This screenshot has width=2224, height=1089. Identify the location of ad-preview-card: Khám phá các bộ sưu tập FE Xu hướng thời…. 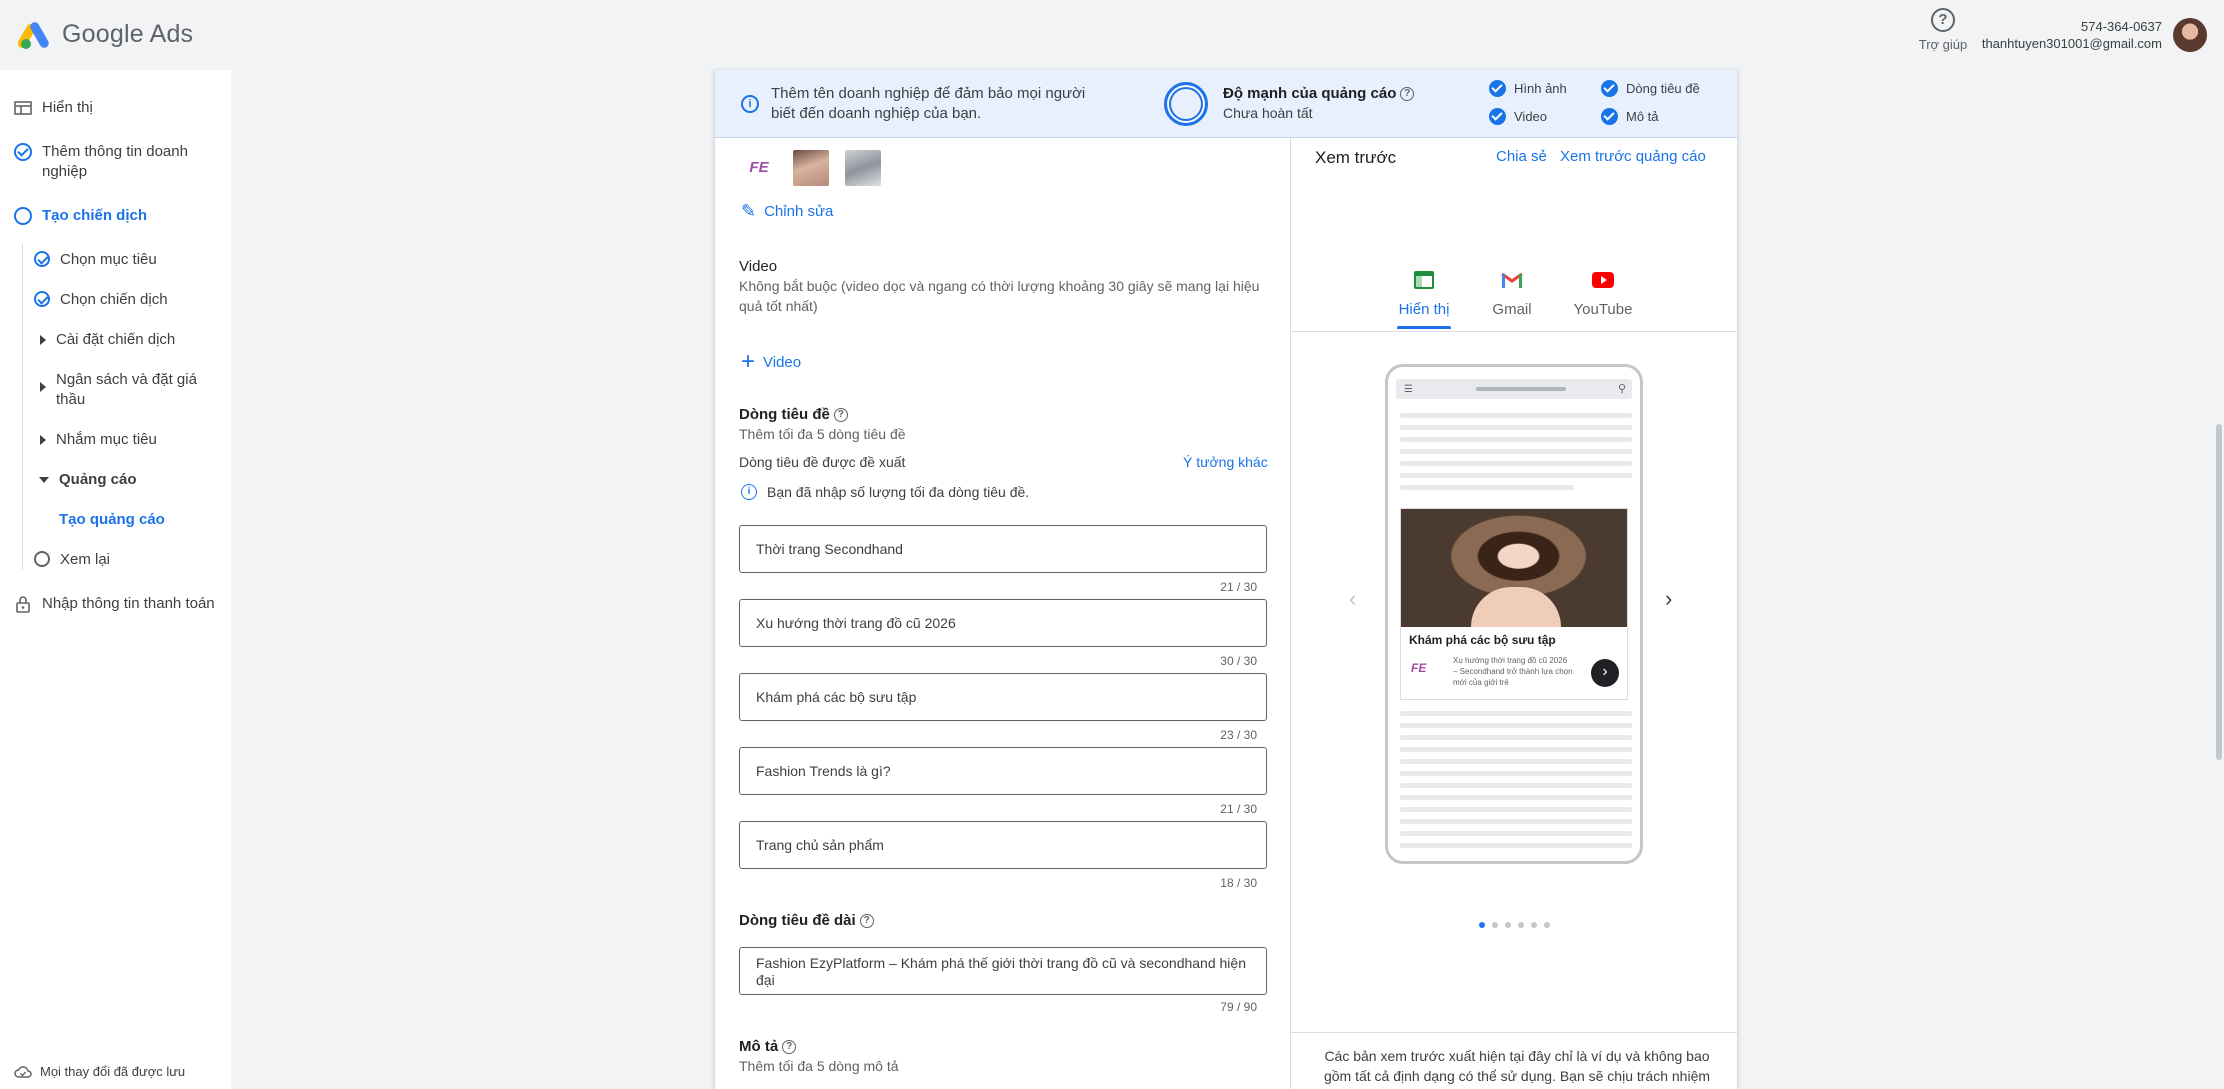
(1514, 604).